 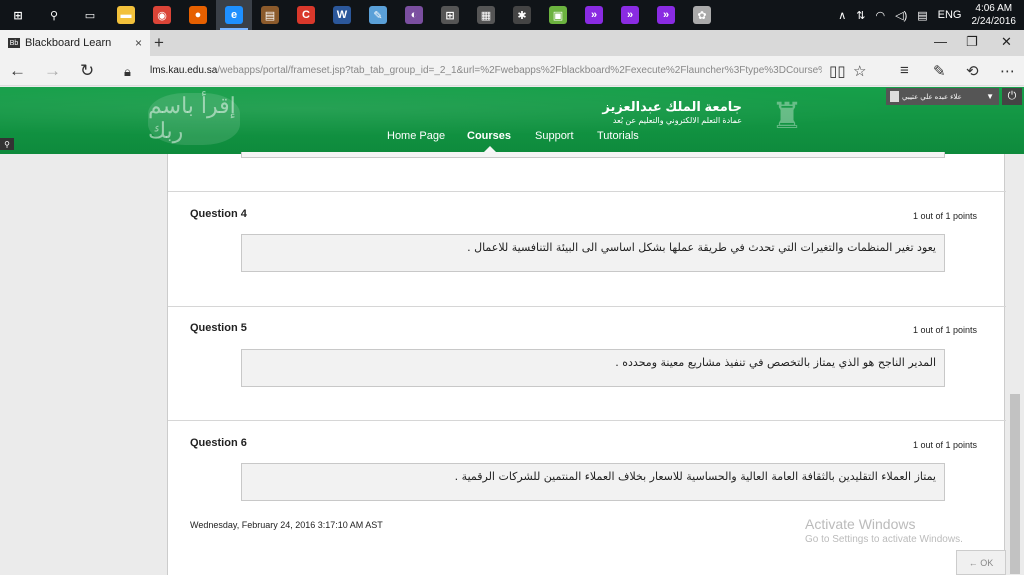 I want to click on lock-icon: 🔒︎, so click(x=127, y=71).